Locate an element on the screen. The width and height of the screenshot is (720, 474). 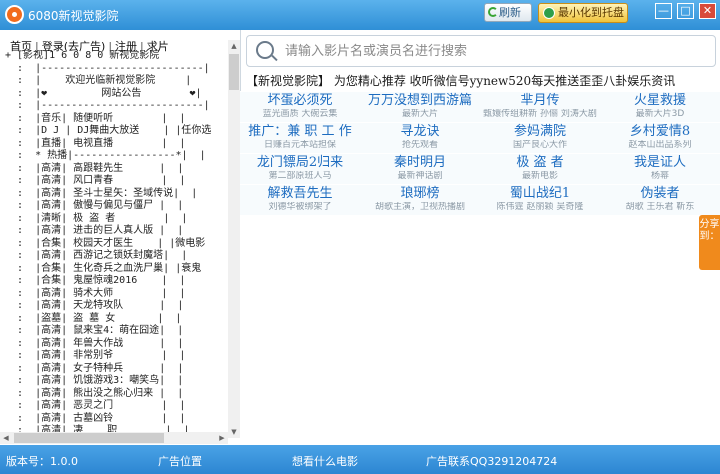
recommendation-cell: 参妈满院 国产良心大作 is located at coordinates (540, 137).